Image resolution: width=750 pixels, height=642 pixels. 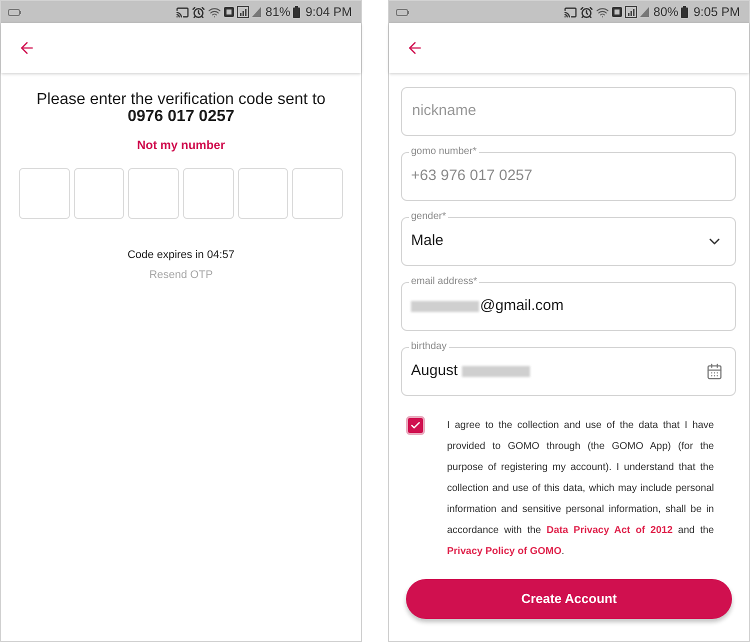 What do you see at coordinates (180, 145) in the screenshot?
I see `not-my-number-link: Not my number` at bounding box center [180, 145].